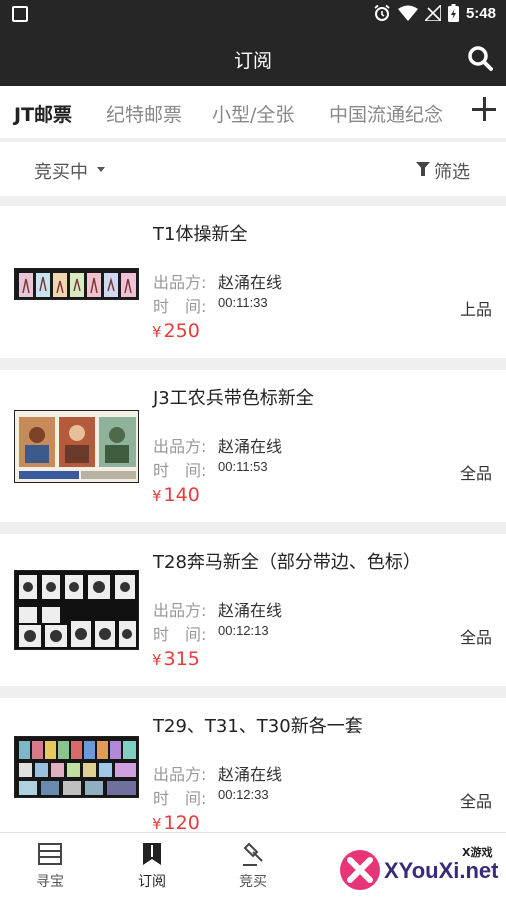 This screenshot has width=506, height=900. Describe the element at coordinates (243, 630) in the screenshot. I see `time-remaining: 00:12:13` at that location.